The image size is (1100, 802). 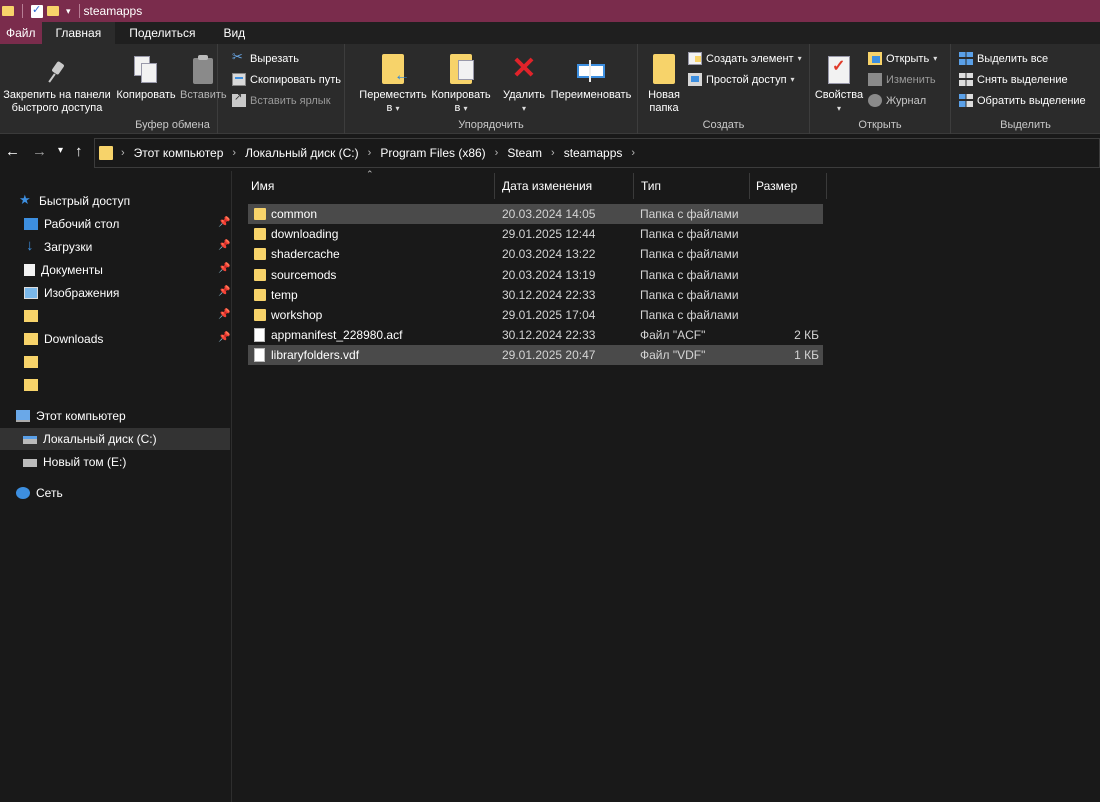 What do you see at coordinates (286, 79) in the screenshot?
I see `copy-path-button: Скопировать путь` at bounding box center [286, 79].